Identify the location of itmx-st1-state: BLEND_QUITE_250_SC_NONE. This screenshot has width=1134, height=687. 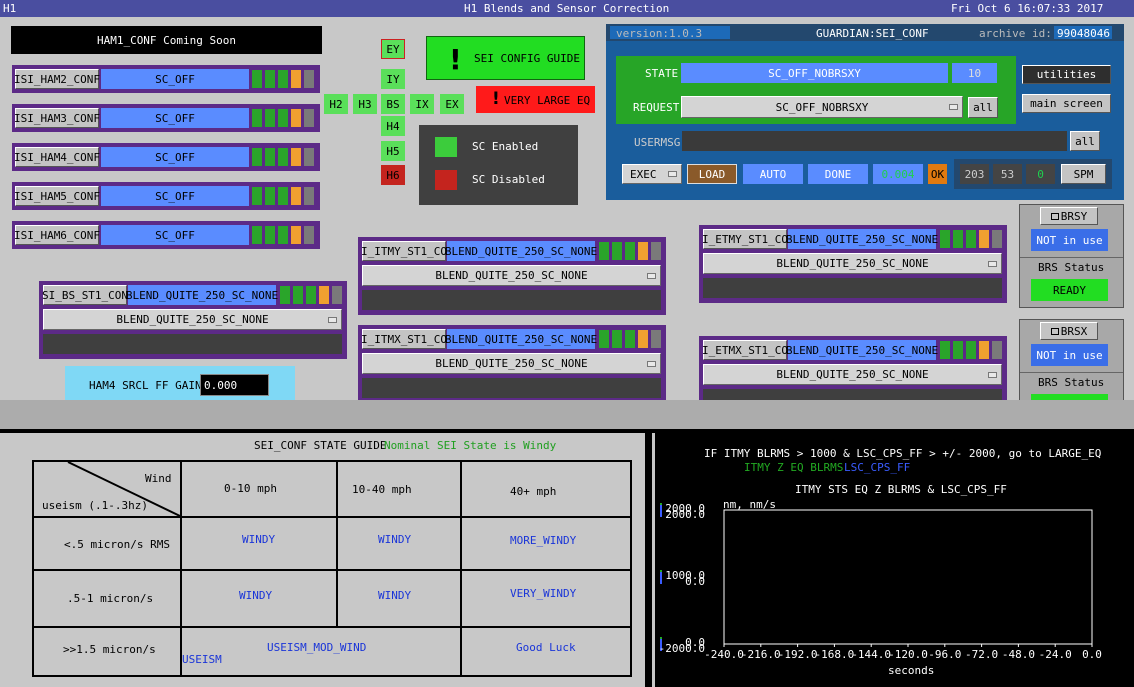
(521, 339).